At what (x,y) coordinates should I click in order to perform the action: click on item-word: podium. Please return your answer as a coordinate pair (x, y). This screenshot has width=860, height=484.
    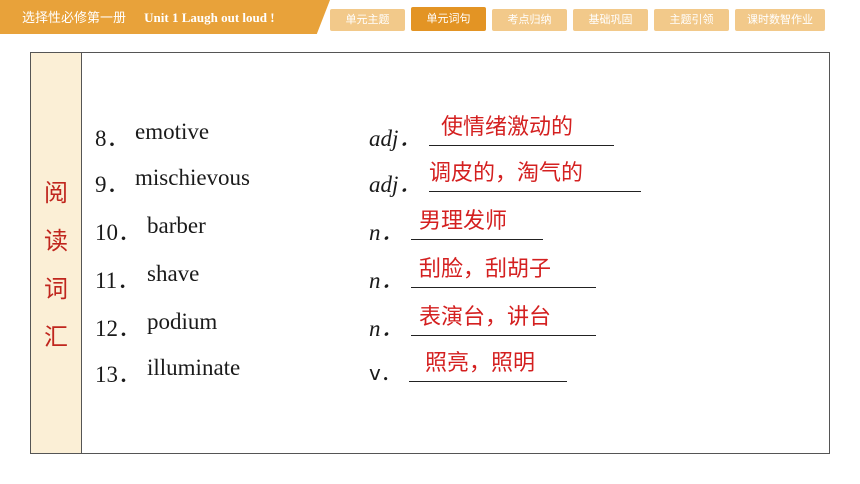
    Looking at the image, I should click on (182, 321).